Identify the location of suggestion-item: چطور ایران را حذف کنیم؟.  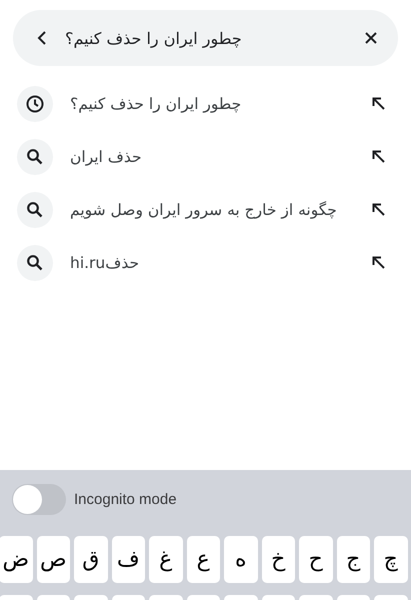
(156, 103).